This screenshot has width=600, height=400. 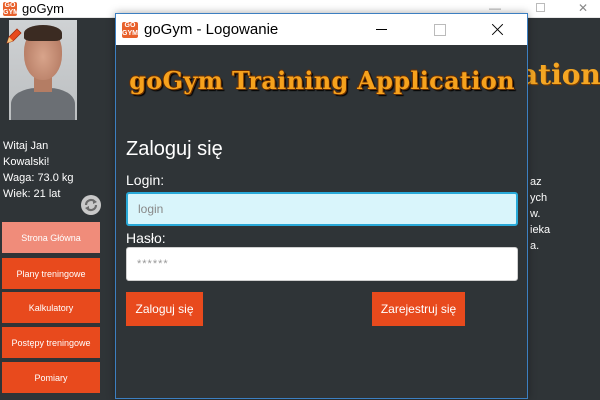 What do you see at coordinates (321, 29) in the screenshot?
I see `dialog-titlebar: GO GYM goGym - Logowanie` at bounding box center [321, 29].